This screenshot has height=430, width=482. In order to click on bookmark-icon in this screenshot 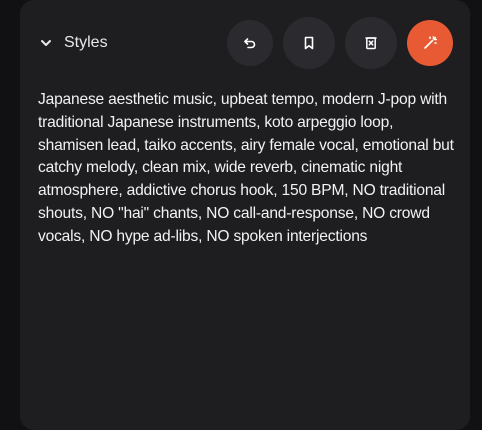, I will do `click(309, 43)`.